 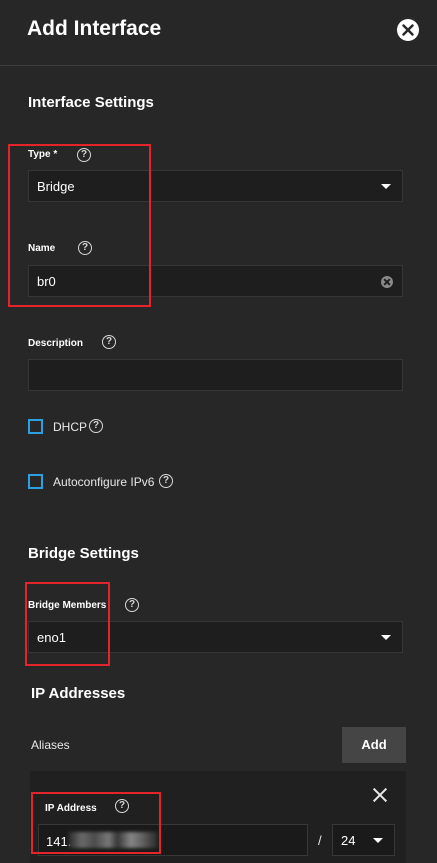 What do you see at coordinates (71, 808) in the screenshot?
I see `ip-address-label: IP Address` at bounding box center [71, 808].